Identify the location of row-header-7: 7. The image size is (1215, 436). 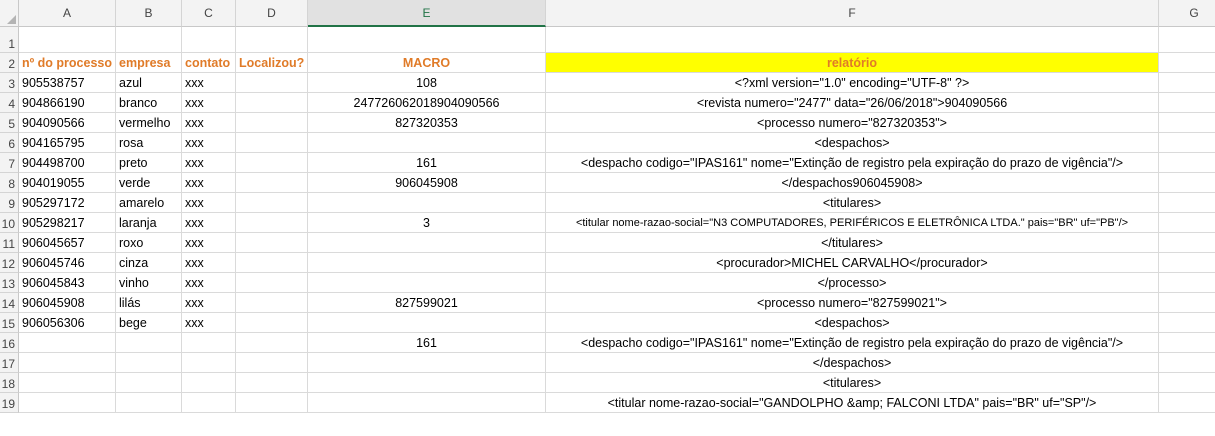
(9, 163).